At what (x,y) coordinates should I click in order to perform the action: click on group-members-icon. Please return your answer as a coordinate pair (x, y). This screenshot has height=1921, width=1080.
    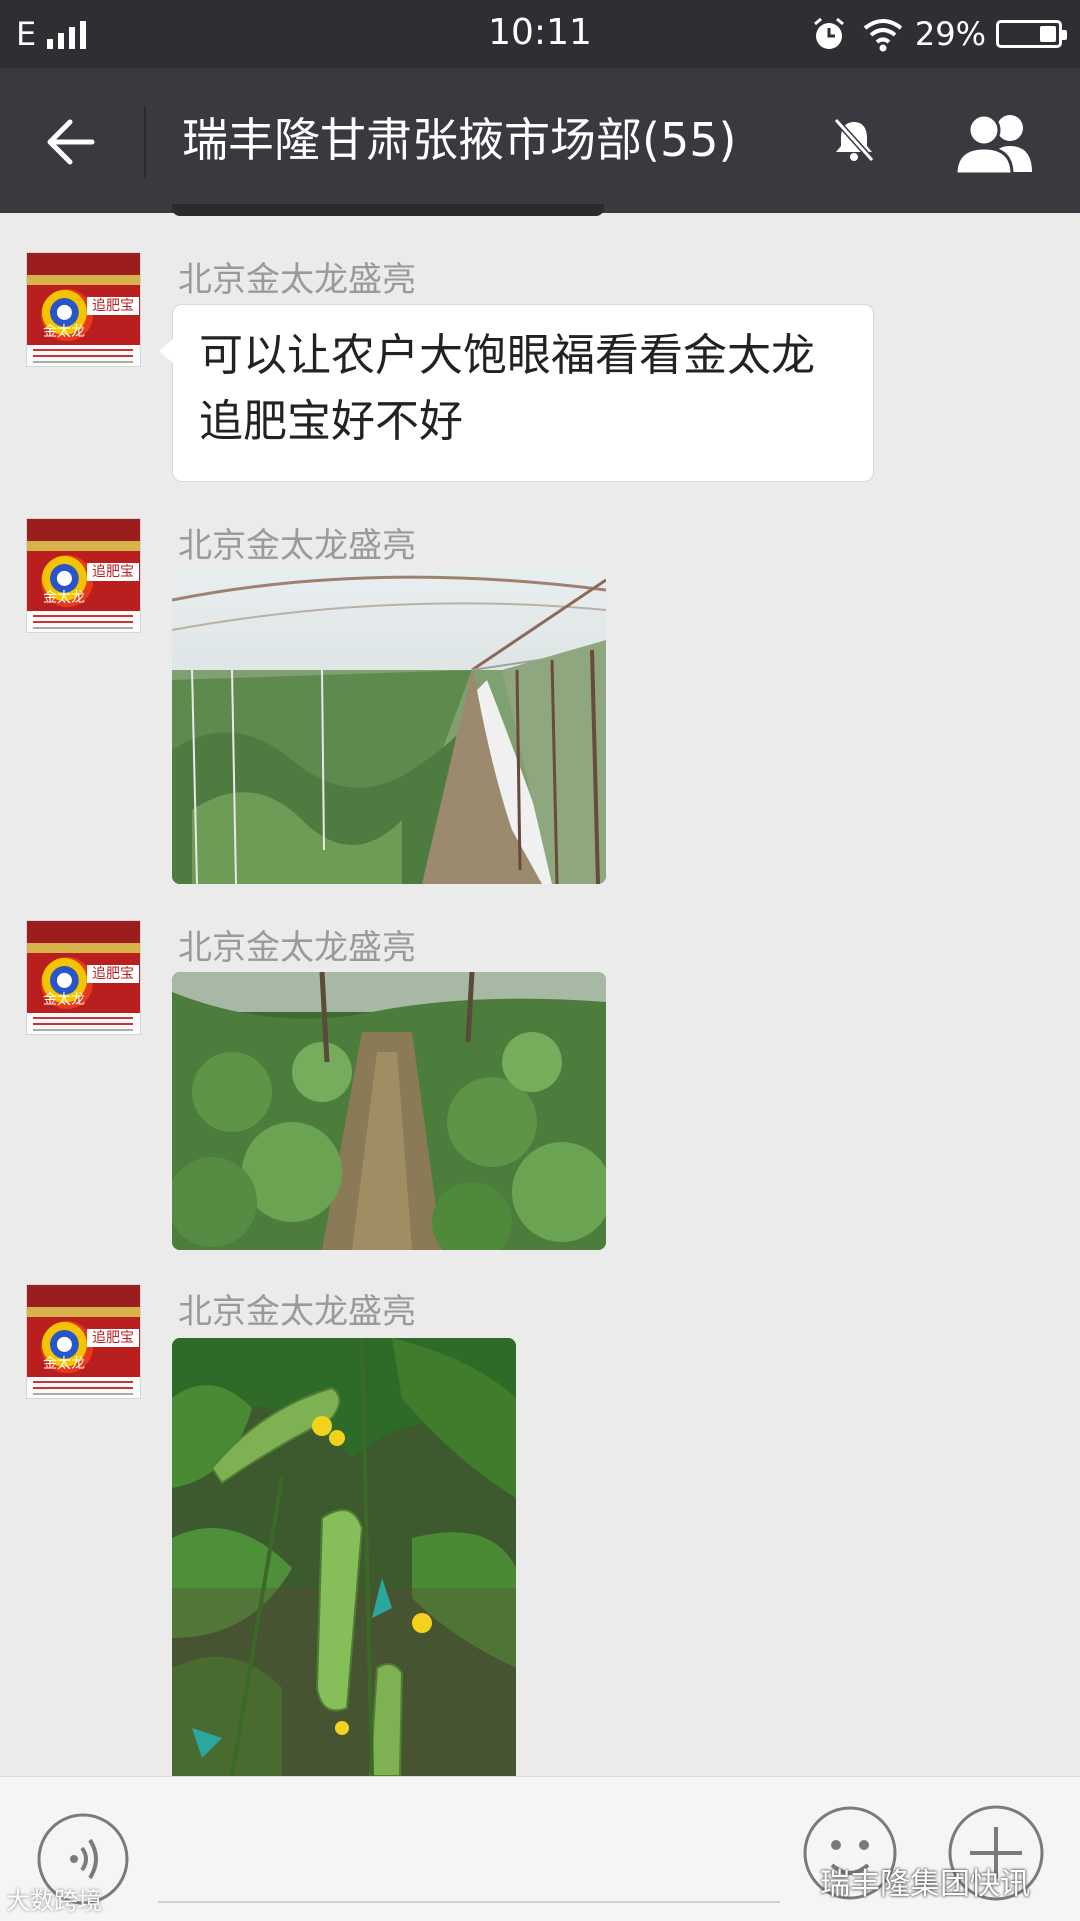
    Looking at the image, I should click on (995, 142).